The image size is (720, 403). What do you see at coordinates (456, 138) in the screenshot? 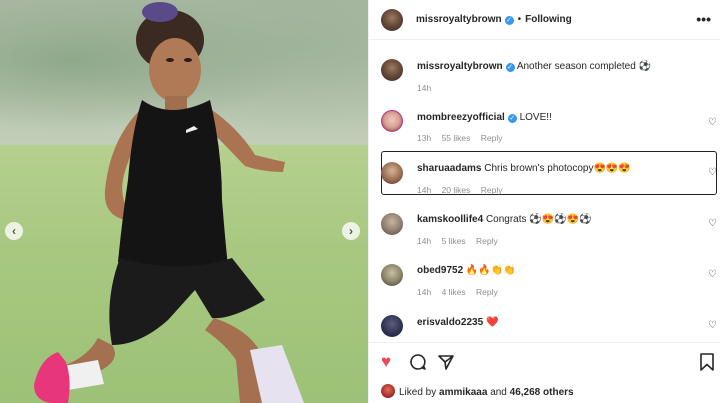
I see `comment-likes: 55 likes` at bounding box center [456, 138].